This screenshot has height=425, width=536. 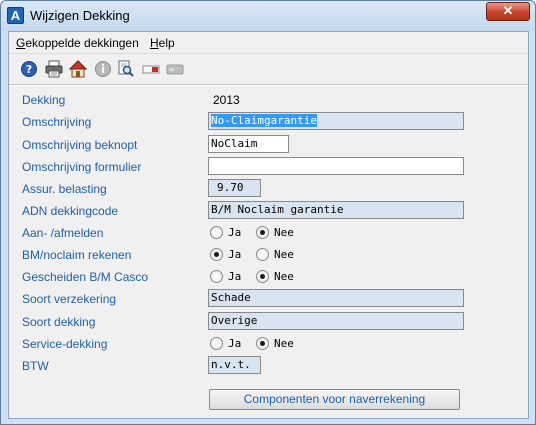 What do you see at coordinates (35, 366) in the screenshot?
I see `btw-label: BTW` at bounding box center [35, 366].